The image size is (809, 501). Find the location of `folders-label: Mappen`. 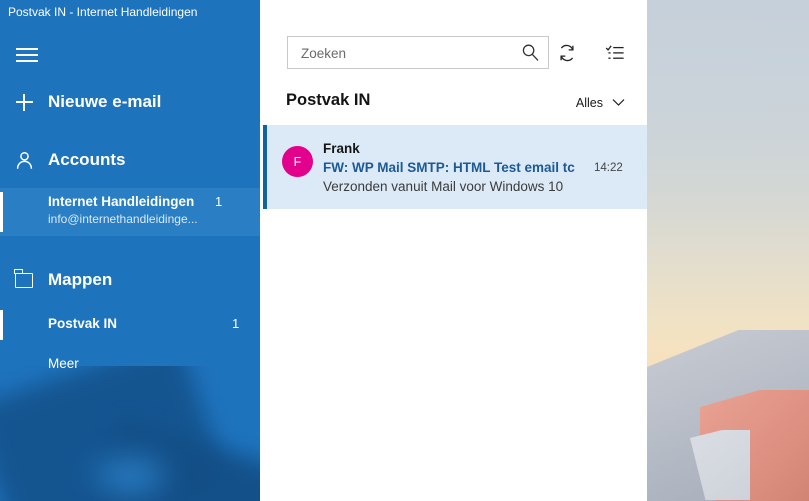

folders-label: Mappen is located at coordinates (80, 279).